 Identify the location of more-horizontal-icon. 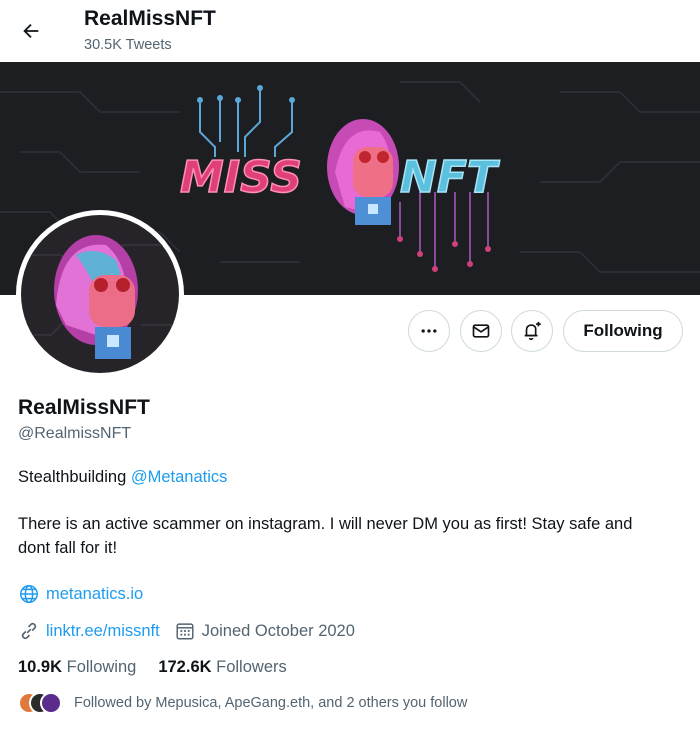
(429, 331).